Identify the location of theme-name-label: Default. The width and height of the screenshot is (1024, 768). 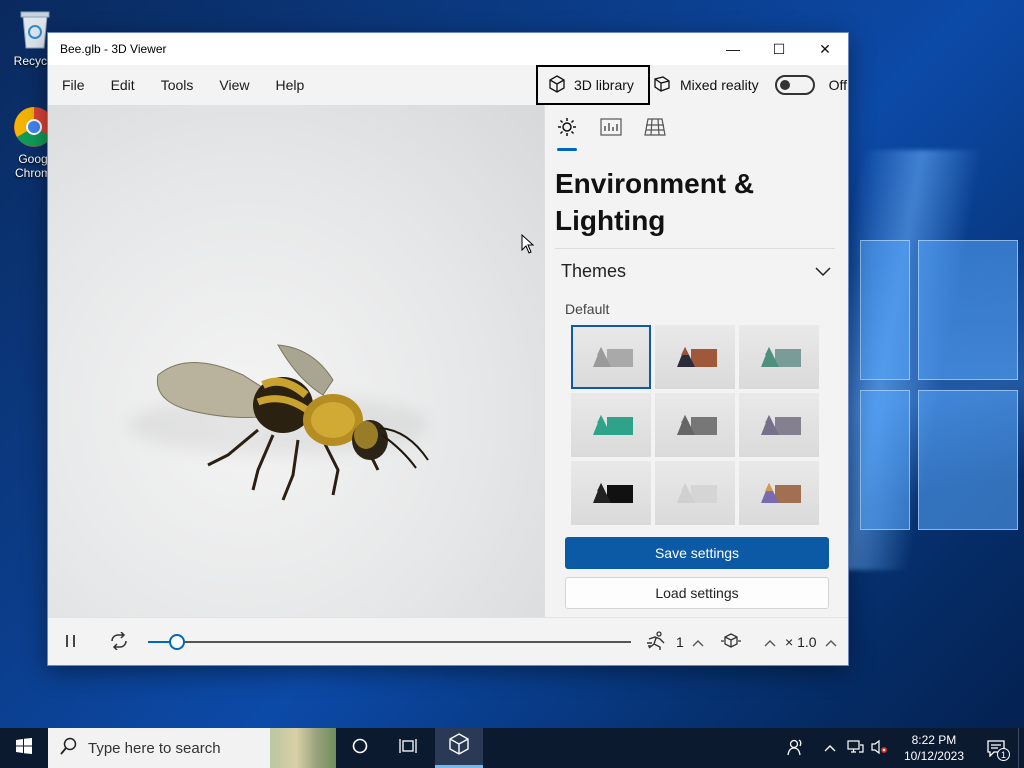
(587, 309).